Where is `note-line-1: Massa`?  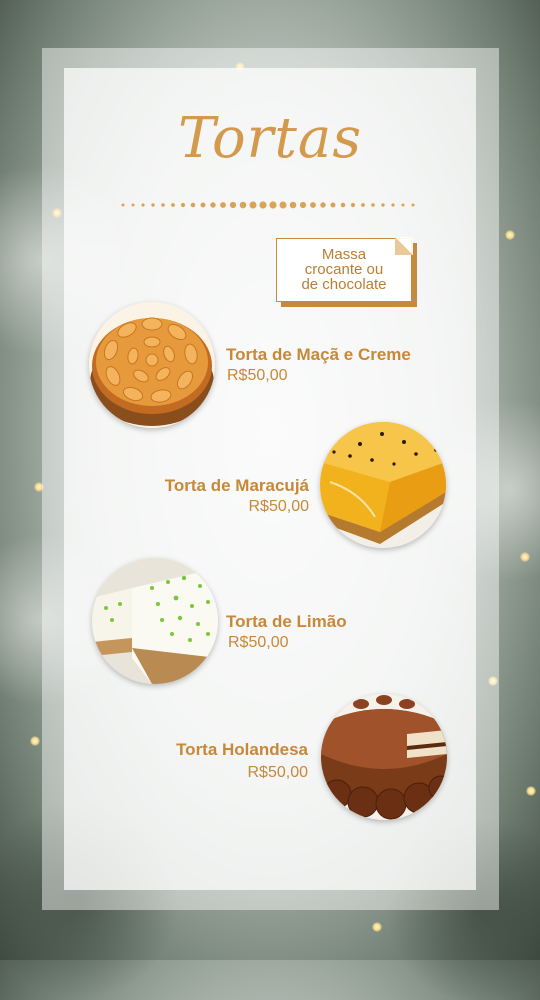 note-line-1: Massa is located at coordinates (344, 254).